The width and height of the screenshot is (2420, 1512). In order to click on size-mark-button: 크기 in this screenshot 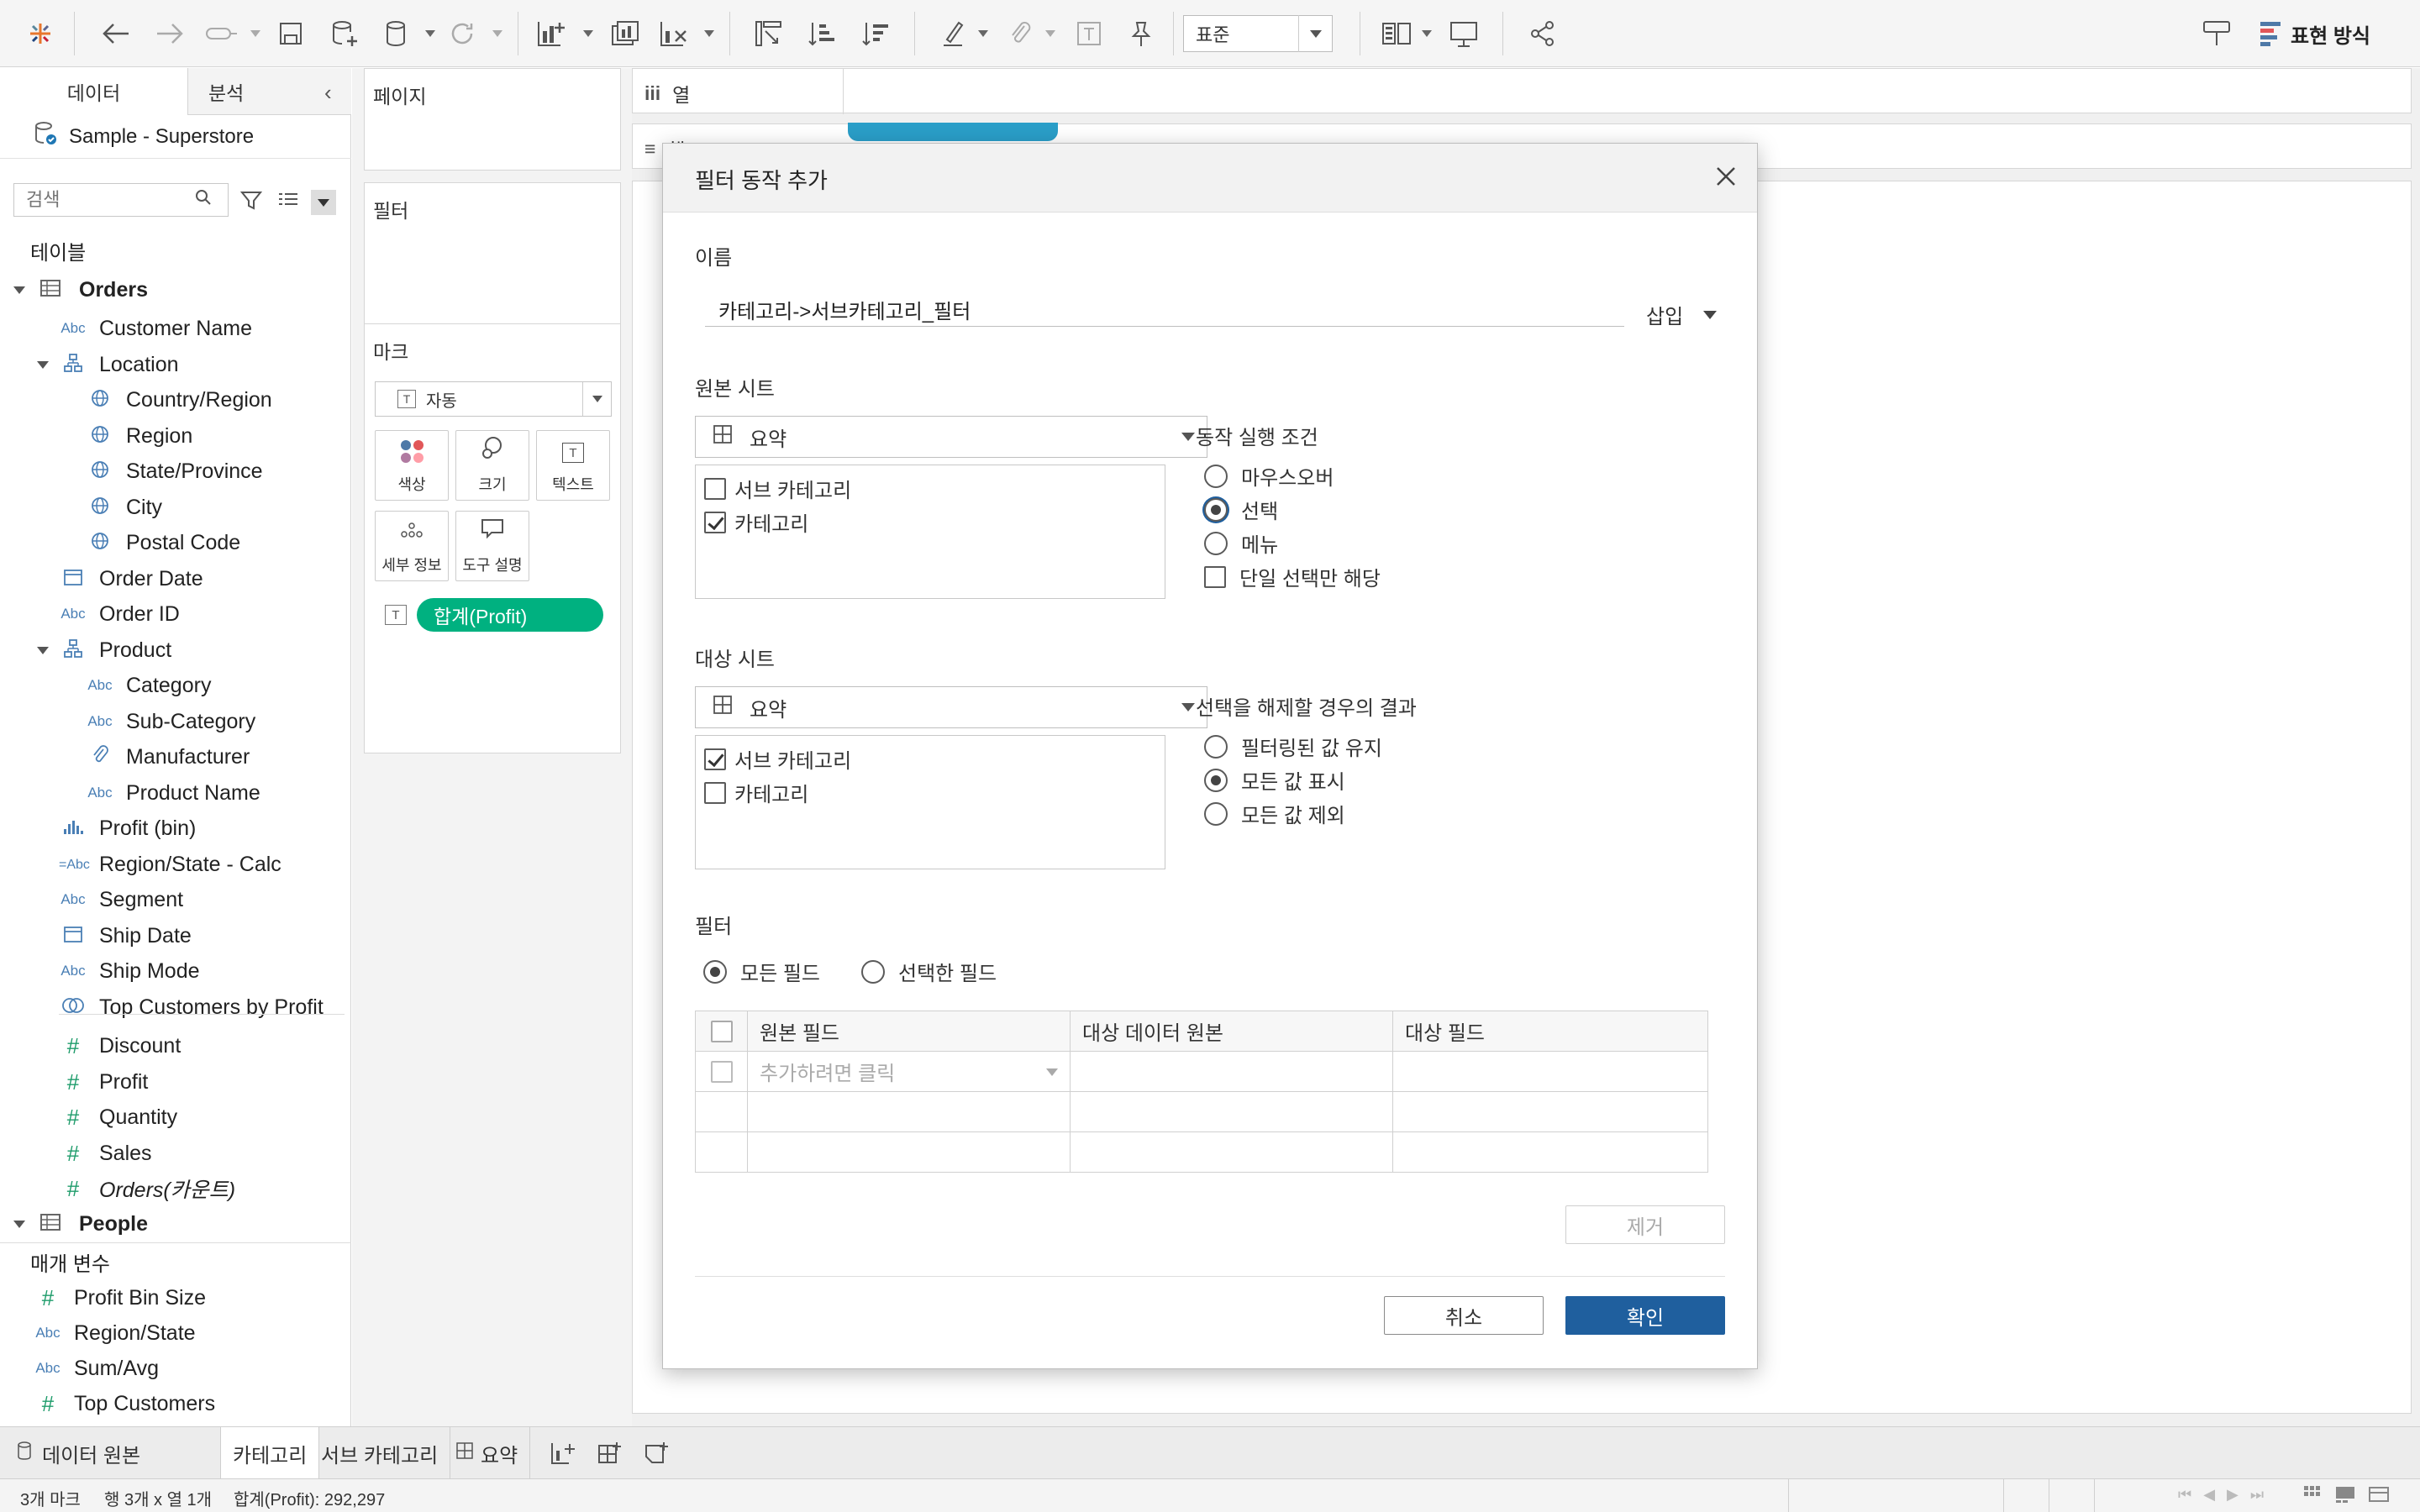, I will do `click(492, 465)`.